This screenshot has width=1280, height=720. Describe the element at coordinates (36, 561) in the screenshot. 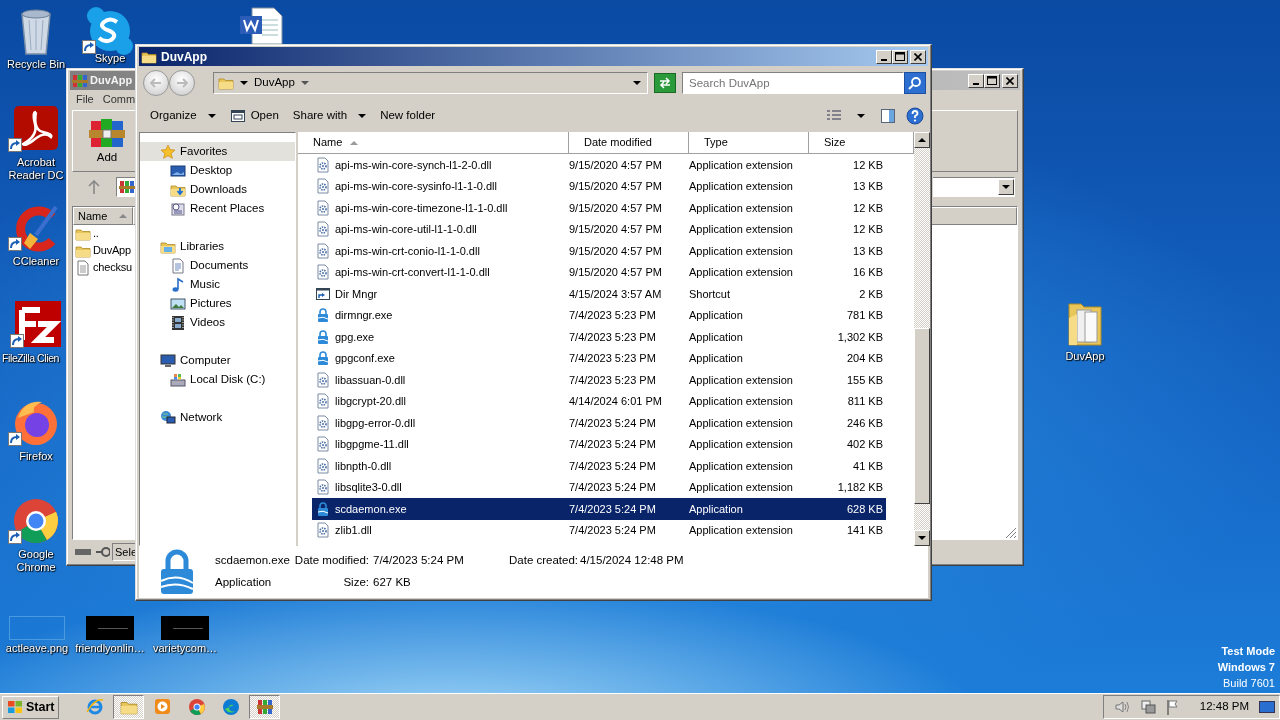

I see `icon-label: Google Chrome` at that location.